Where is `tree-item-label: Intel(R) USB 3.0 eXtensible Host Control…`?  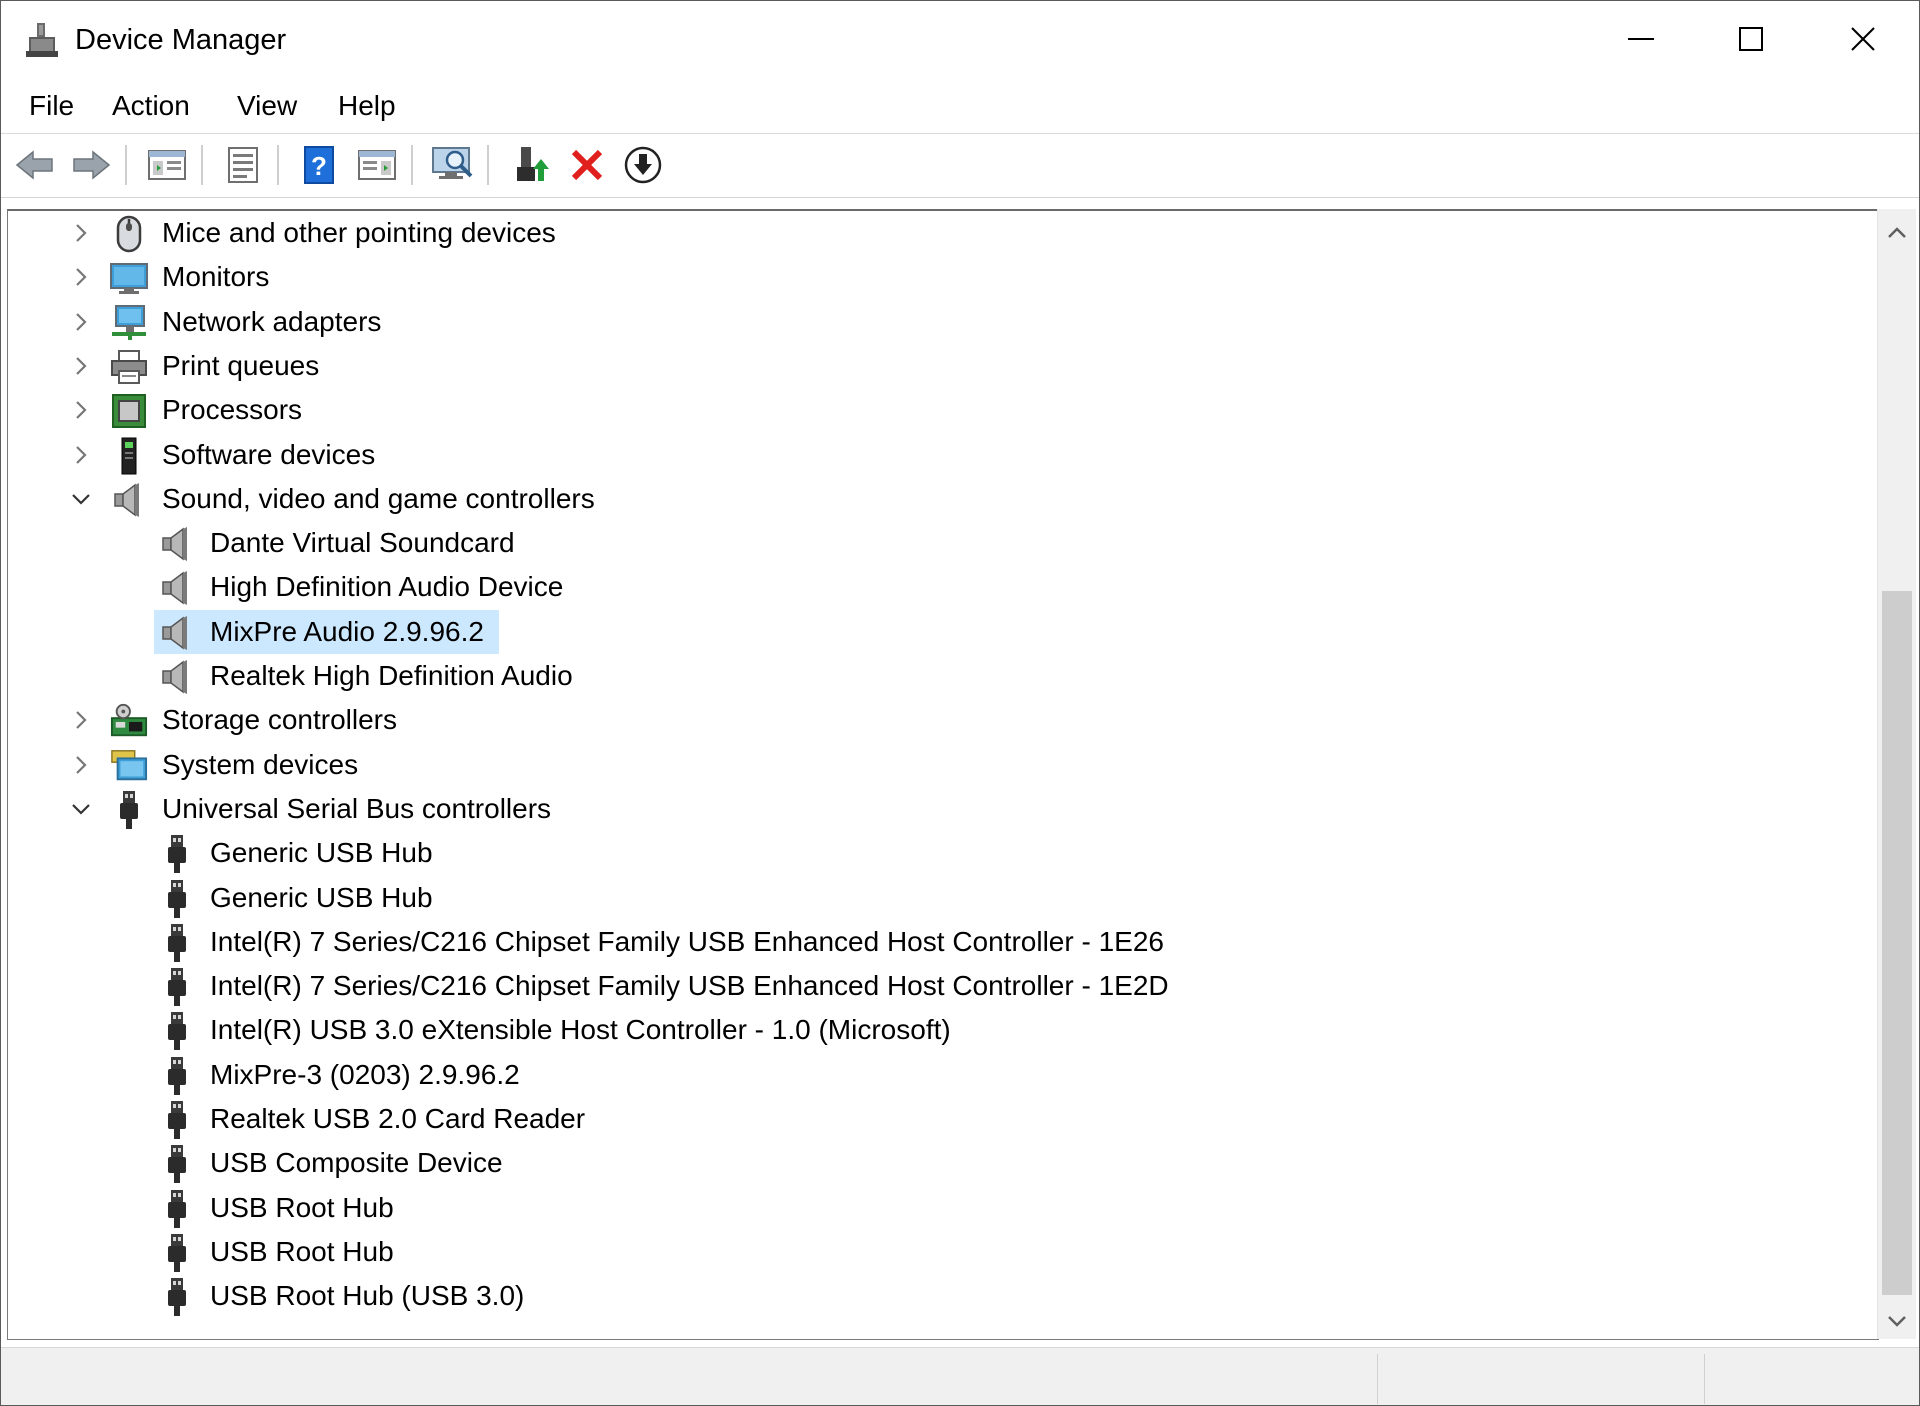
tree-item-label: Intel(R) USB 3.0 eXtensible Host Control… is located at coordinates (580, 1030).